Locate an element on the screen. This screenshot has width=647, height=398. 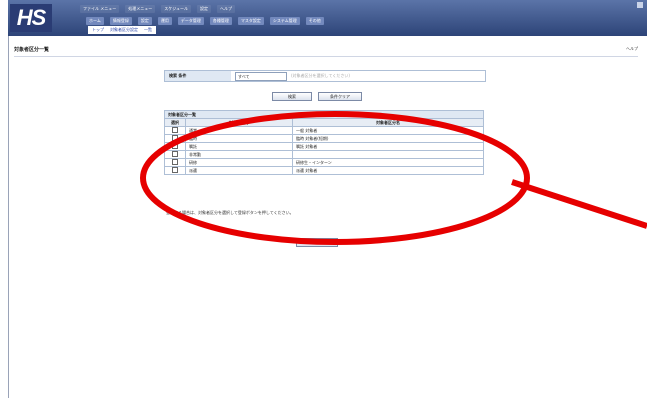
category-name-cell: 臨時 対象者(短期) is located at coordinates (388, 138).